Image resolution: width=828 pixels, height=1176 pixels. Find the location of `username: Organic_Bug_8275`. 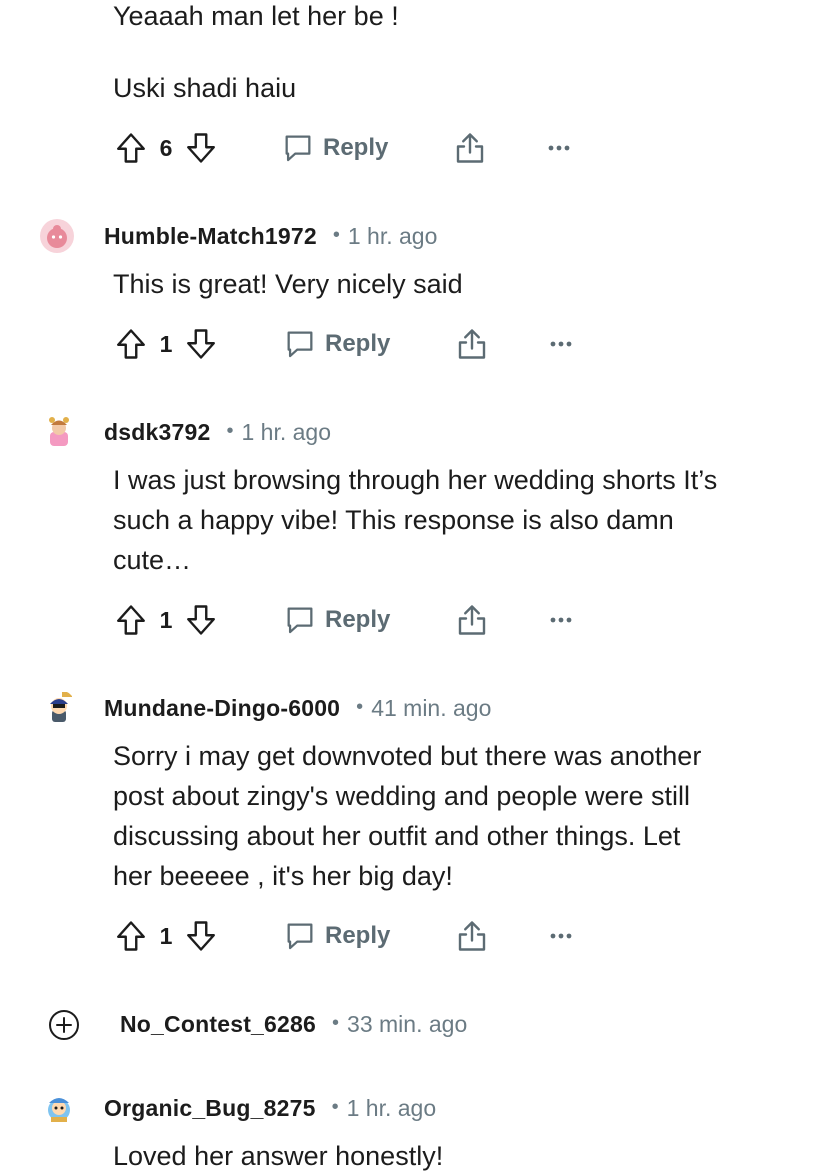

username: Organic_Bug_8275 is located at coordinates (210, 1108).